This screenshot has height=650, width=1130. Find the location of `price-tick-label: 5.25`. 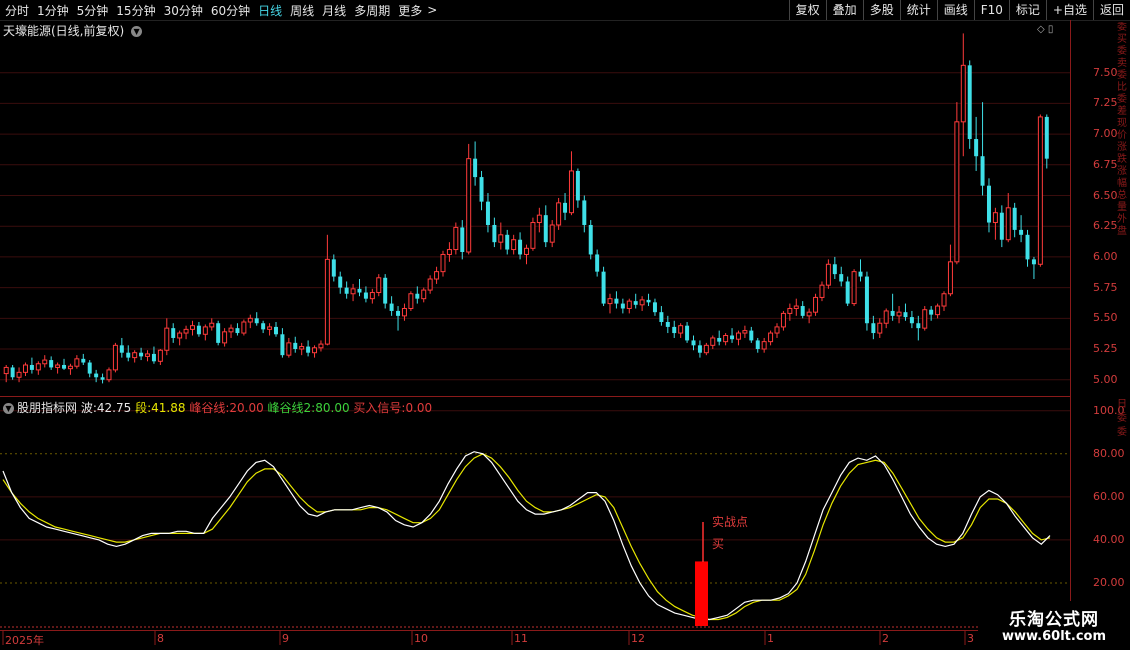

price-tick-label: 5.25 is located at coordinates (1105, 349).